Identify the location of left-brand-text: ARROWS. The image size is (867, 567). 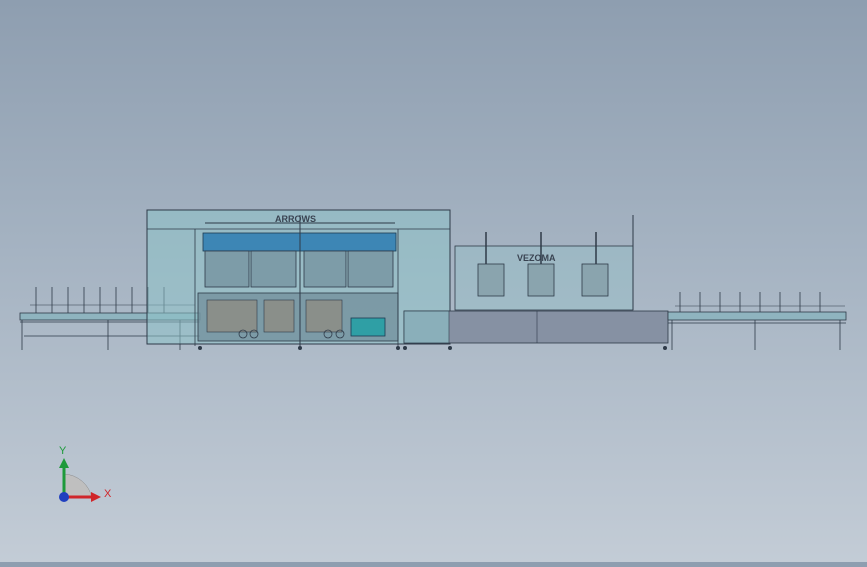
(295, 219).